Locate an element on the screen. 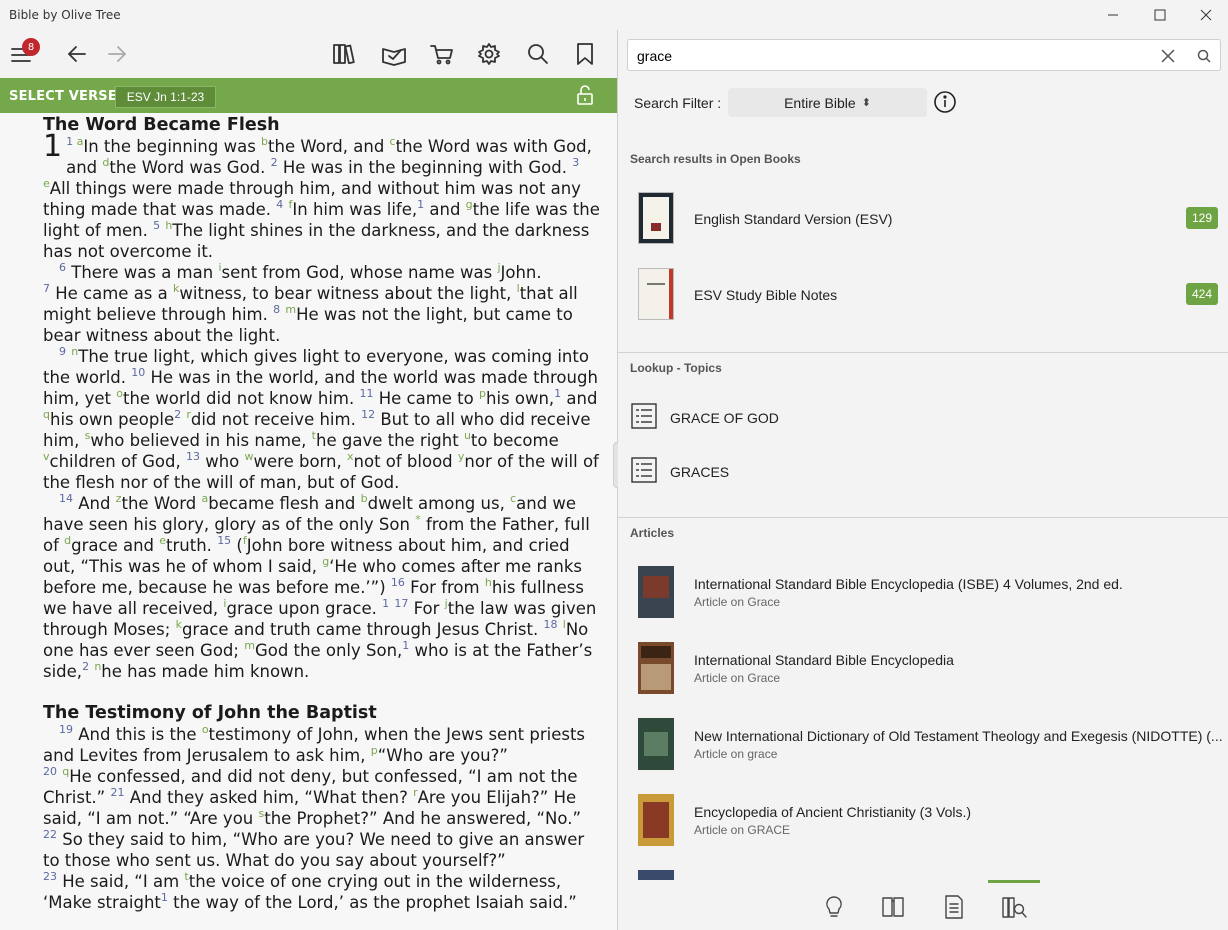 The width and height of the screenshot is (1228, 930). info-button is located at coordinates (945, 102).